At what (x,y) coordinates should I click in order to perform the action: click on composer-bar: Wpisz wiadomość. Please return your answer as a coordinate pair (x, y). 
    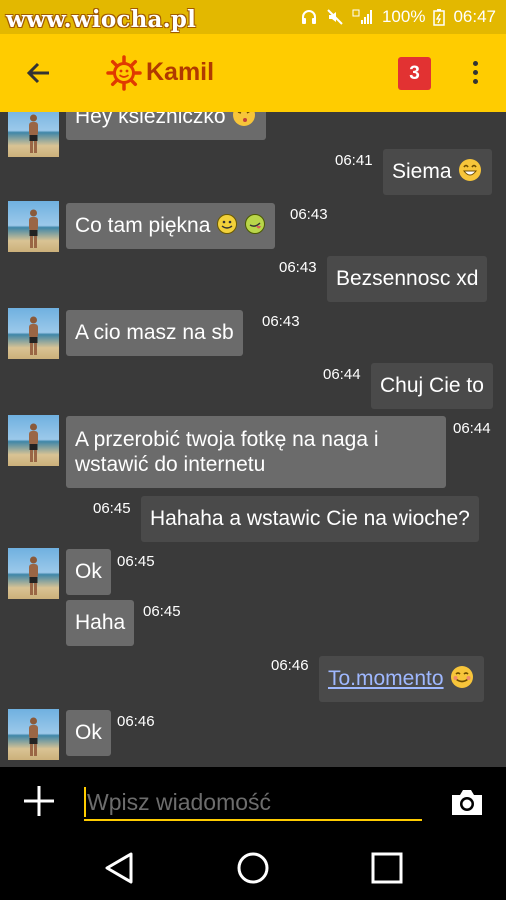
    Looking at the image, I should click on (253, 801).